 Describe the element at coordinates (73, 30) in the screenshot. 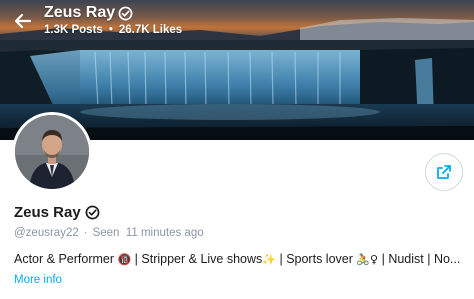

I see `posts-count: 1.3K Posts` at that location.